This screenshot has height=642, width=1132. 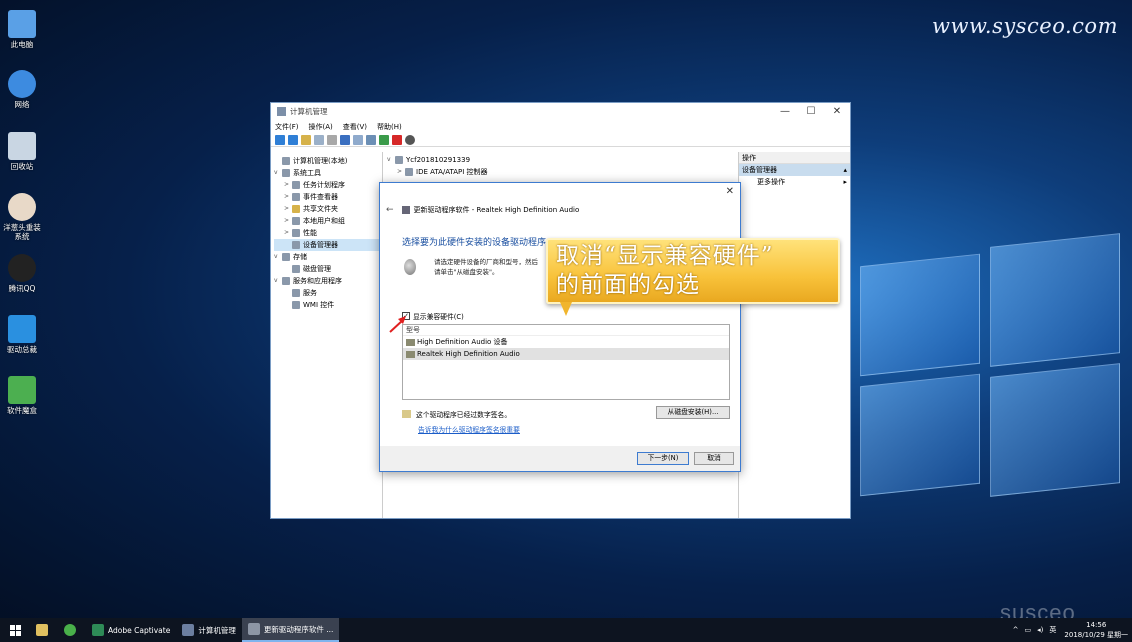 I want to click on services-apps-icon, so click(x=286, y=281).